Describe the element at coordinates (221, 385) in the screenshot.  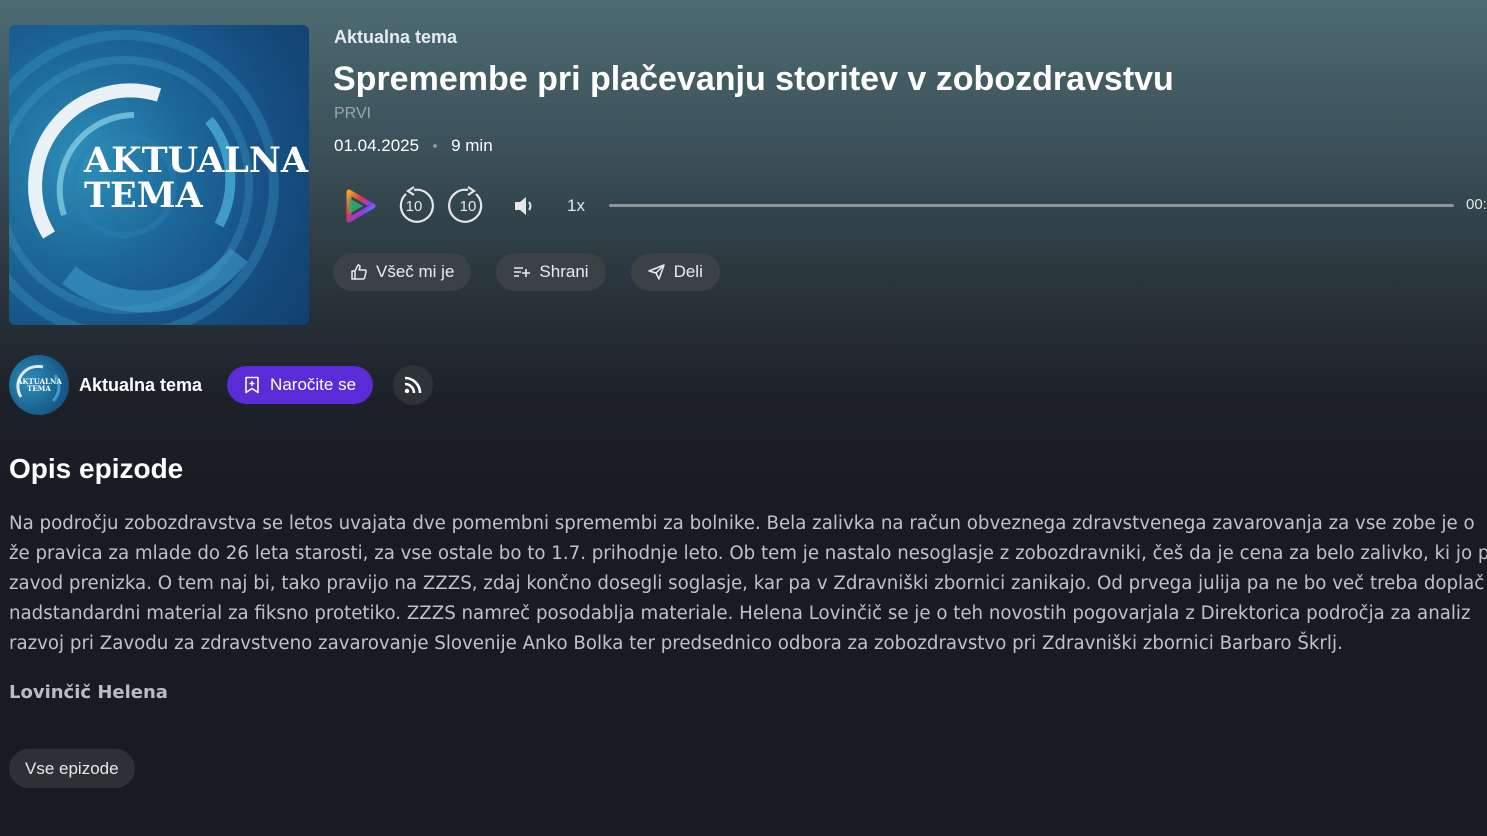
I see `show-row: AKTUALNA TEMA Aktualna tema Naročite se` at that location.